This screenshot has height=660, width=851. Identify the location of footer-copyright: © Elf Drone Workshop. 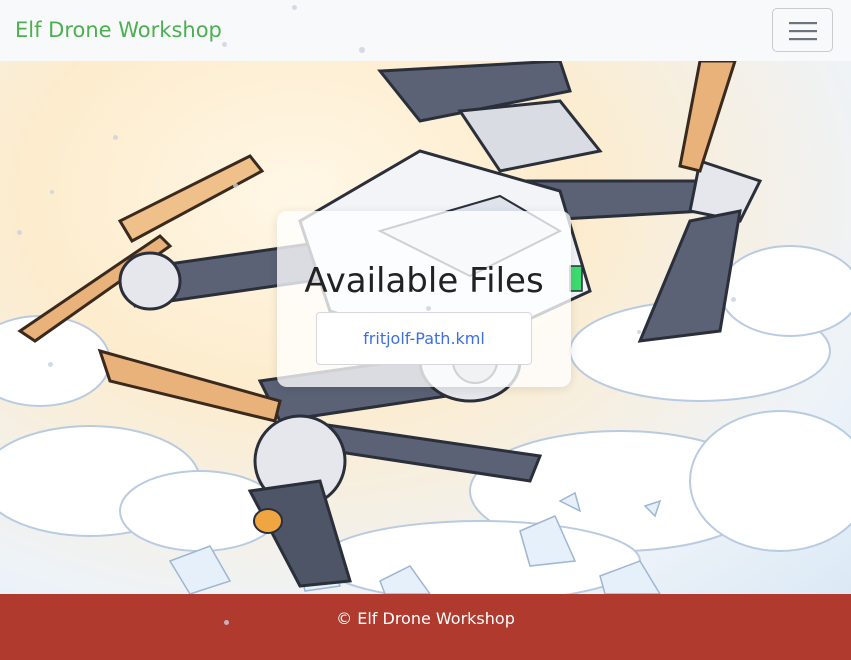
(425, 618).